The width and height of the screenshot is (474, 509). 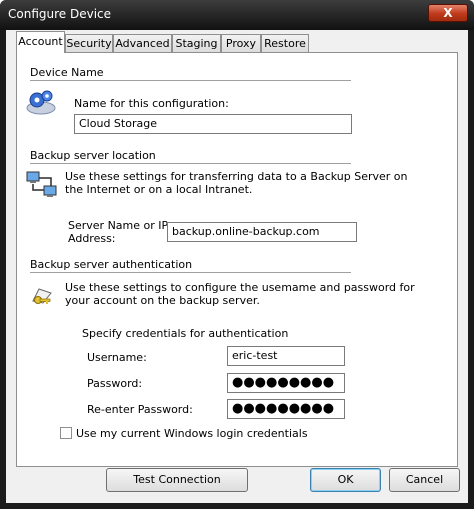 I want to click on tab-label: Restore, so click(x=285, y=43).